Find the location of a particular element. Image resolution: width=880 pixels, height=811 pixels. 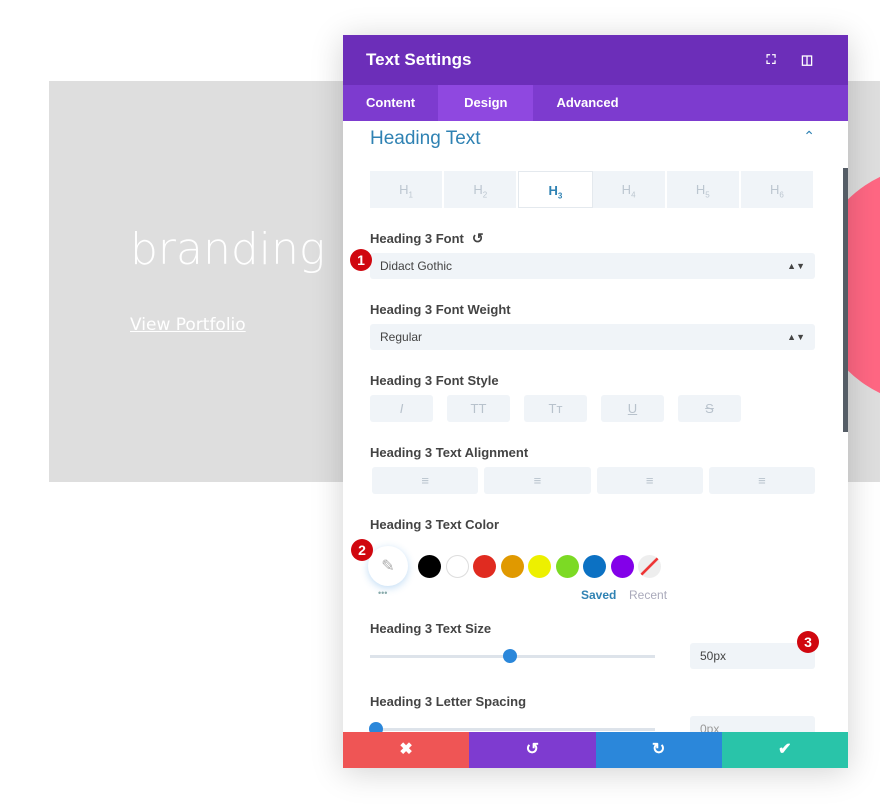

italic-button: I is located at coordinates (401, 408).